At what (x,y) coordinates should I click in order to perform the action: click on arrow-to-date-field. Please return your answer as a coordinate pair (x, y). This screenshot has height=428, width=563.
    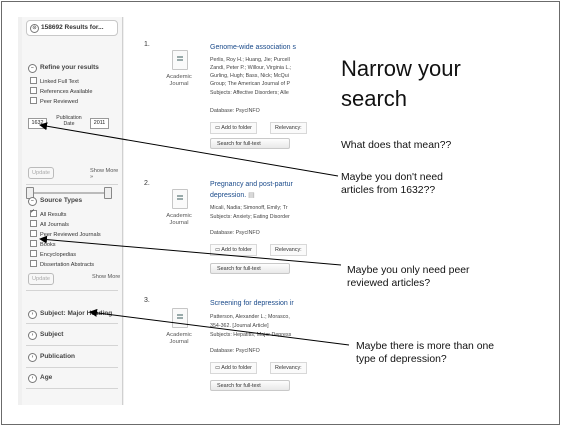
    Looking at the image, I should click on (189, 149).